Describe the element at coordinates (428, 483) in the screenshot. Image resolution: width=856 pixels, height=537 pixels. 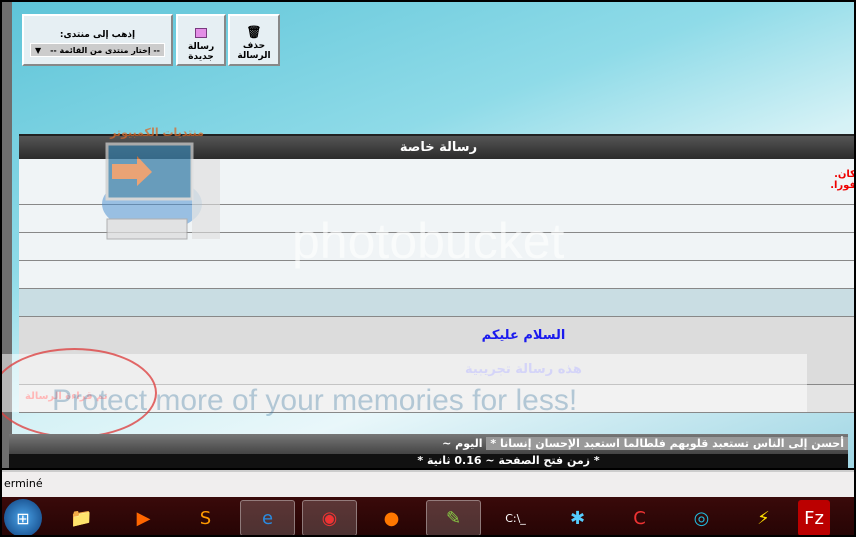
I see `browser-status-bar: erminé` at that location.